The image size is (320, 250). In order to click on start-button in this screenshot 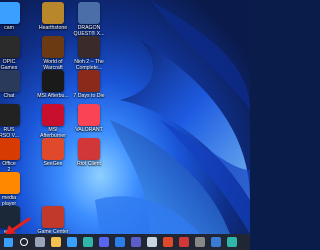, I will do `click(8, 242)`.